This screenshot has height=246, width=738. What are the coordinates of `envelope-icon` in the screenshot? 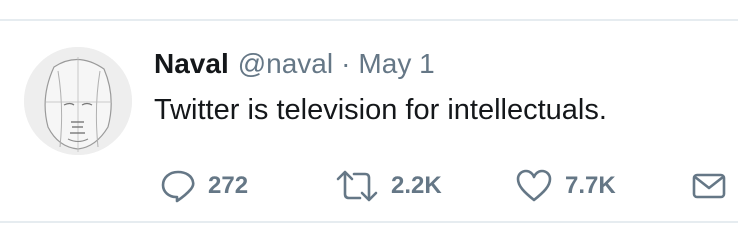 It's located at (709, 186).